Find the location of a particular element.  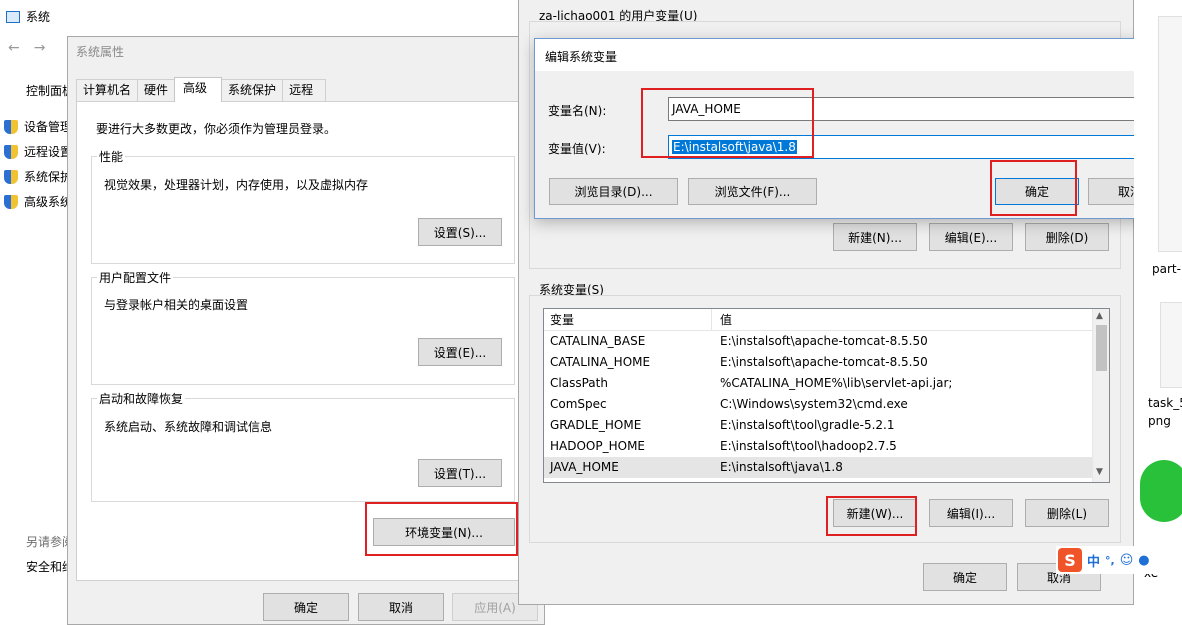

ime-punctuation: °, is located at coordinates (1110, 560).